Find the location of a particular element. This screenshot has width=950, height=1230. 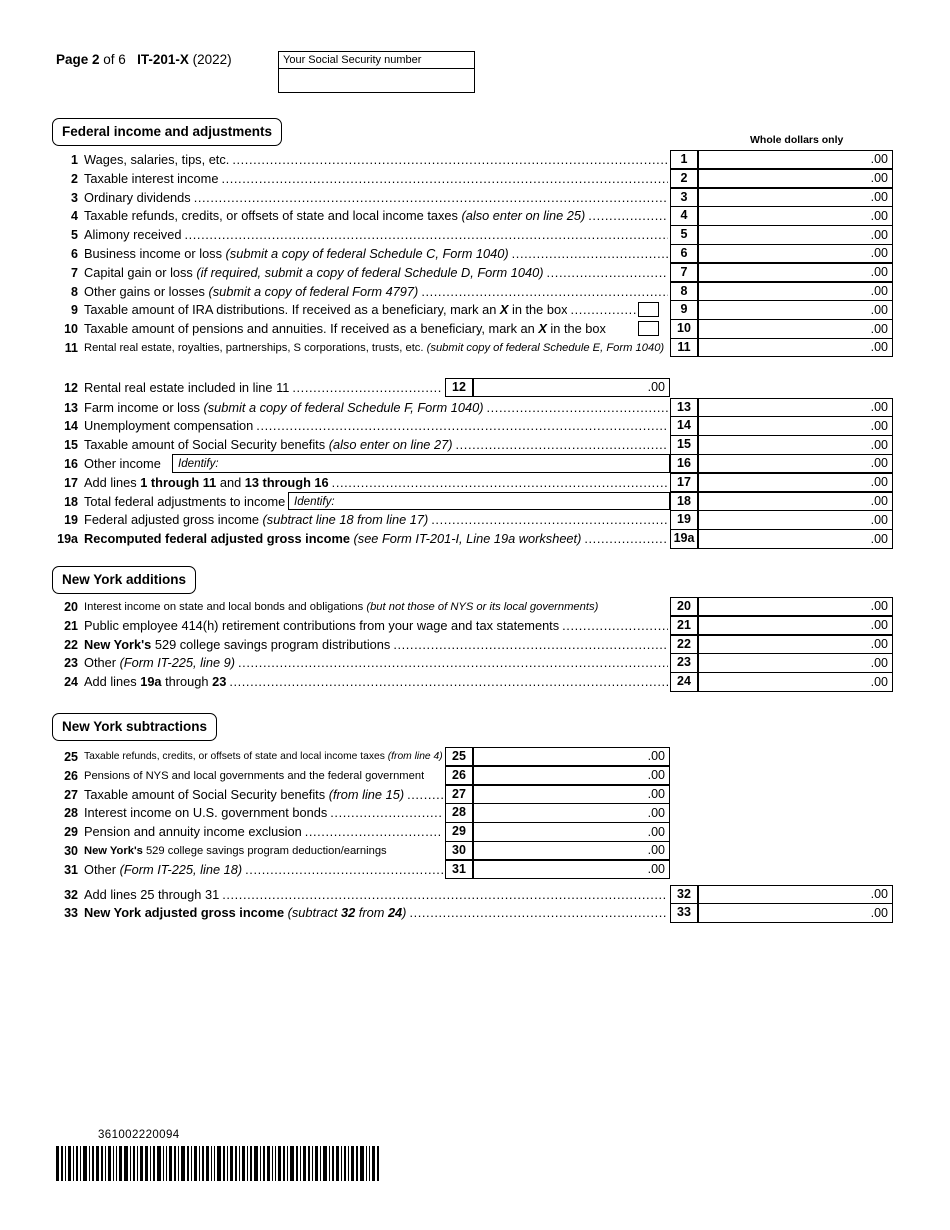

amount-input-line-11: .00 is located at coordinates (795, 348).